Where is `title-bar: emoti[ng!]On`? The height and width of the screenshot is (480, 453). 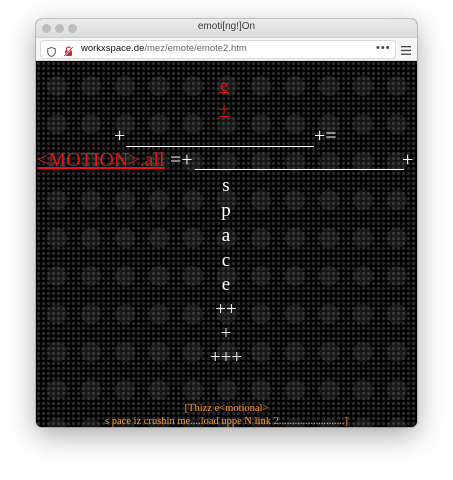
title-bar: emoti[ng!]On is located at coordinates (226, 28).